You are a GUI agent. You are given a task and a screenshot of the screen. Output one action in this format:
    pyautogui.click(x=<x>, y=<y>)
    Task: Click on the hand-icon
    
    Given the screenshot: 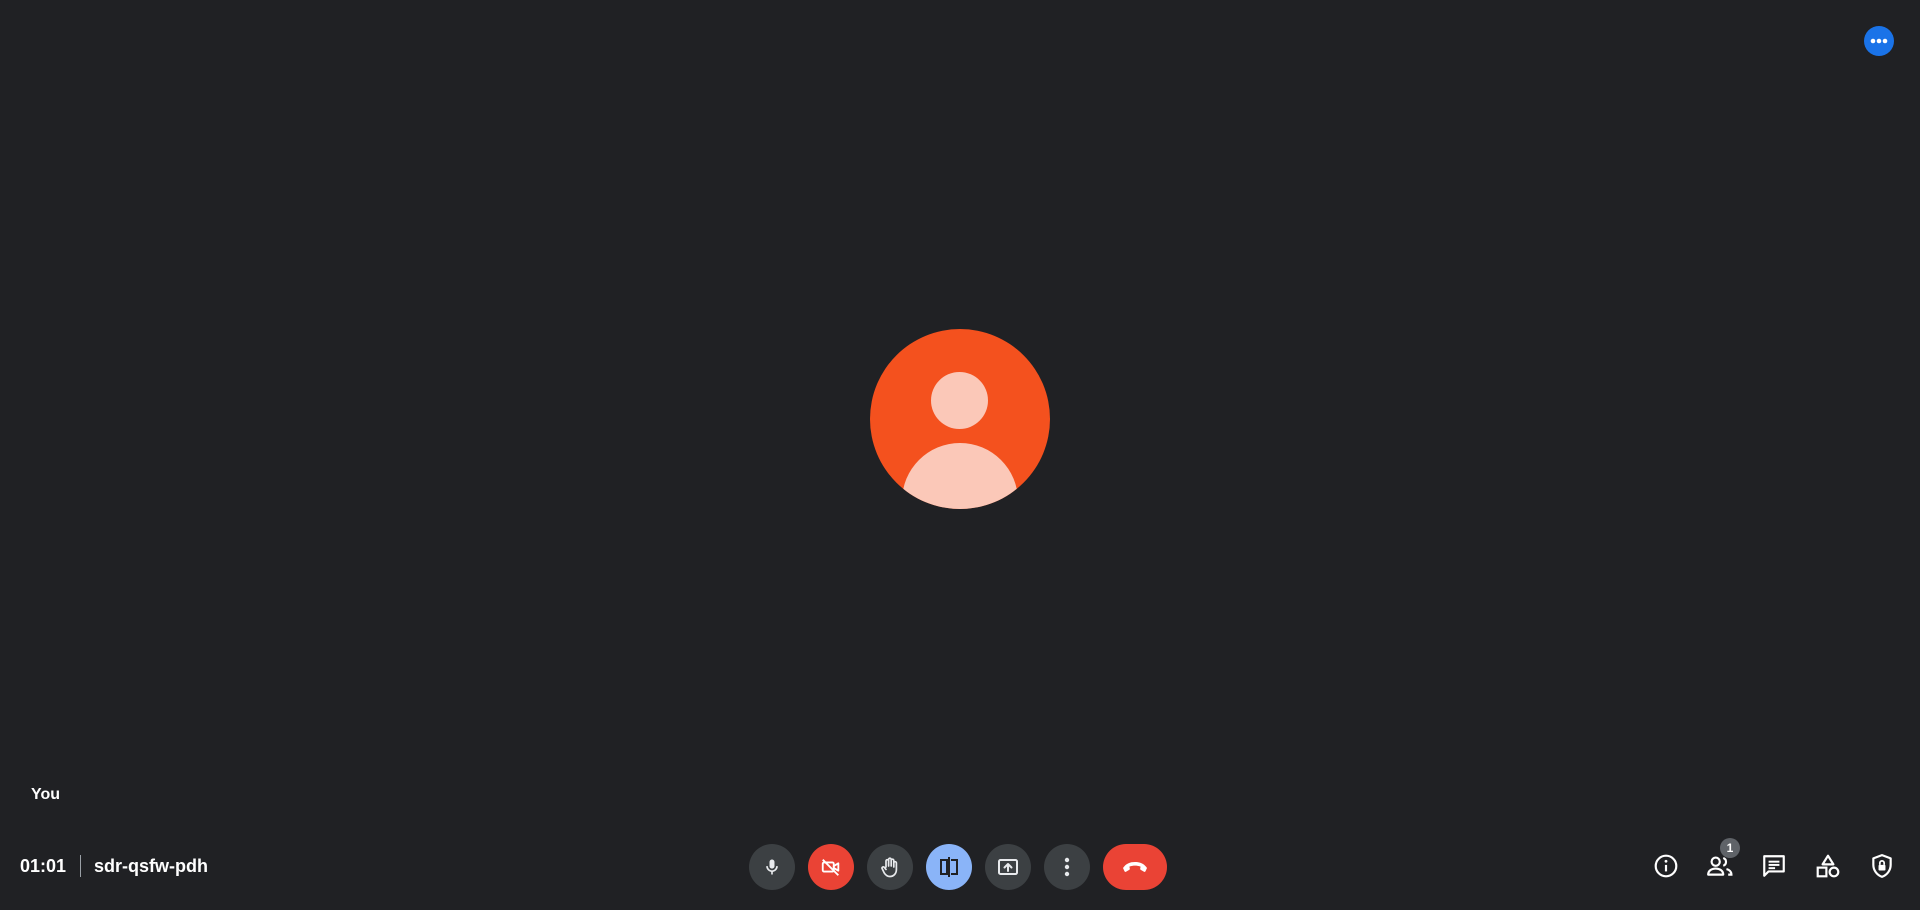 What is the action you would take?
    pyautogui.click(x=889, y=867)
    